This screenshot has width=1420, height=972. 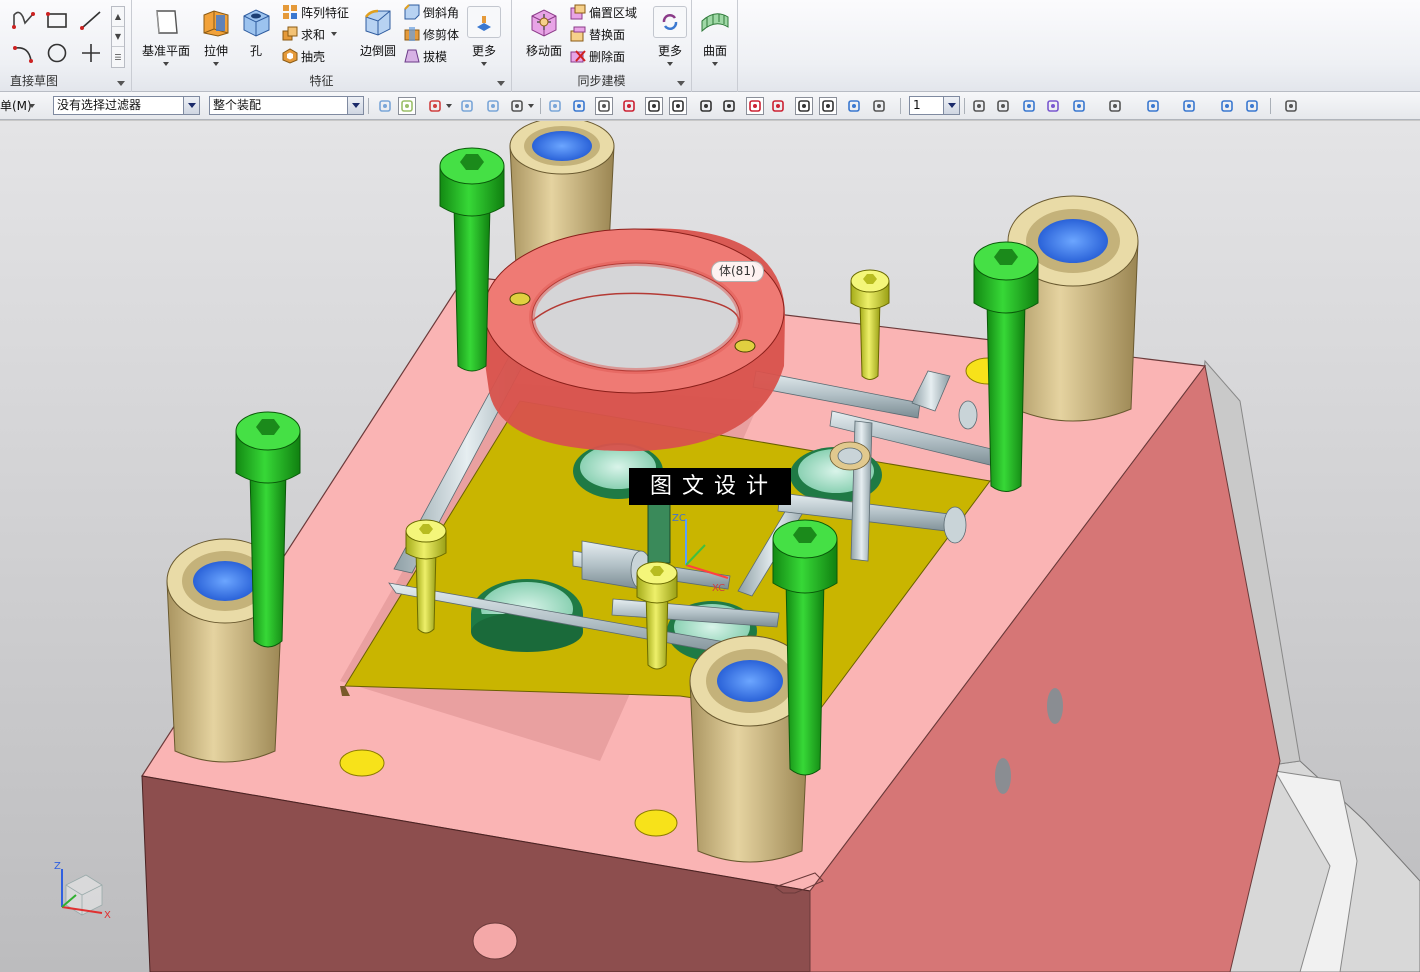 I want to click on selection-intent-icon, so click(x=604, y=106).